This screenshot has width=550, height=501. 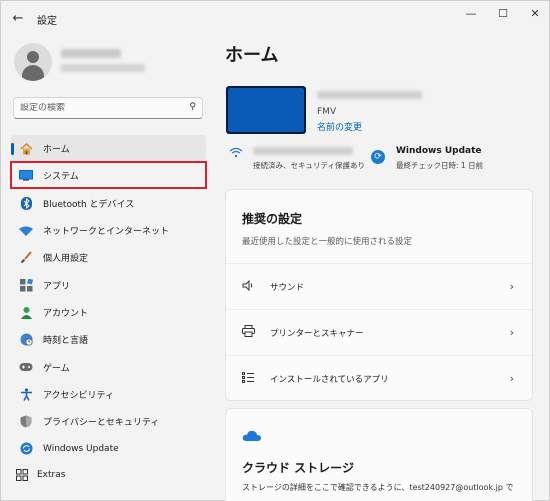 I want to click on highlight-annotation, so click(x=108, y=175).